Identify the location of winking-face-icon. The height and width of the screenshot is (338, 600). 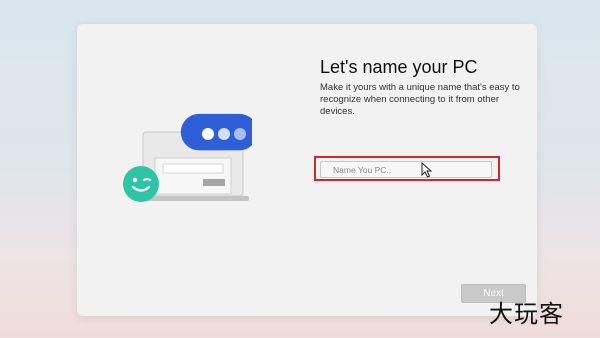
(141, 184).